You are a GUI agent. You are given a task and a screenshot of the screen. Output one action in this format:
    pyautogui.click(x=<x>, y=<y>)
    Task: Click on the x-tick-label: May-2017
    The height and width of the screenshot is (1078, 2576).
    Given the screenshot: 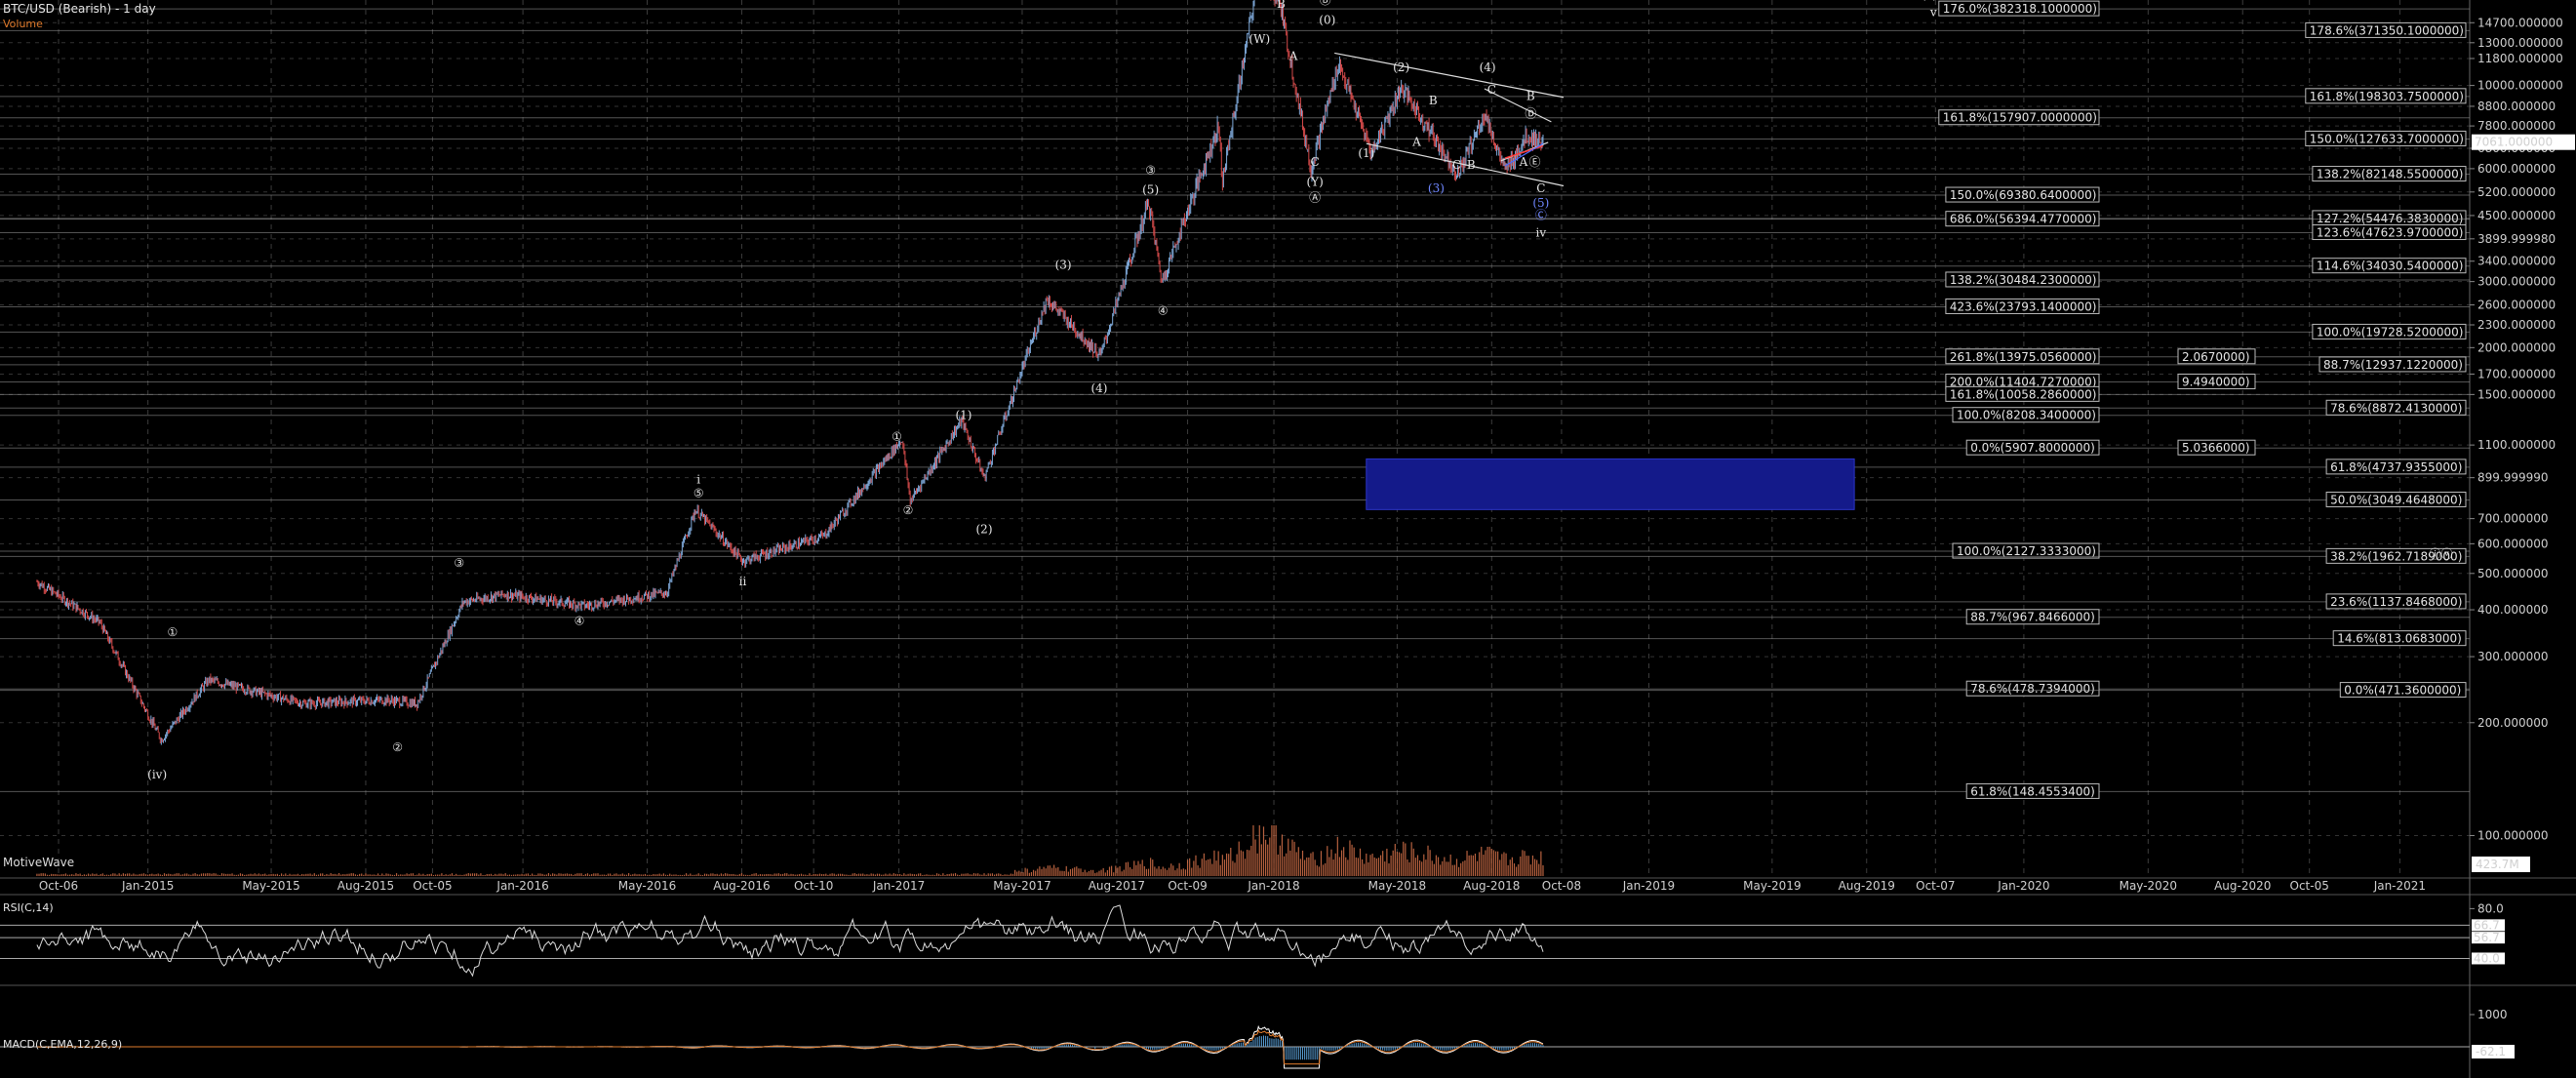 What is the action you would take?
    pyautogui.click(x=1021, y=886)
    